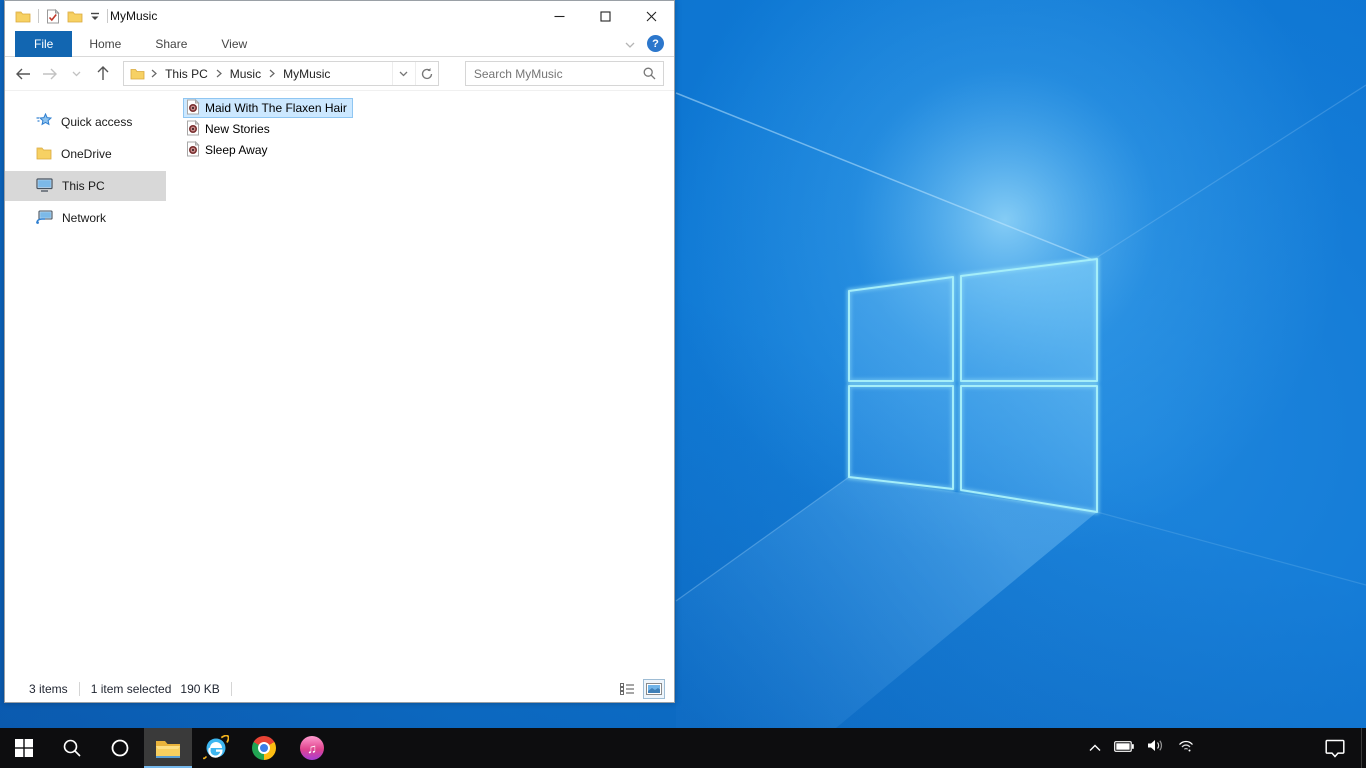 The width and height of the screenshot is (1366, 768). I want to click on sidebar-item-network: Network, so click(85, 218).